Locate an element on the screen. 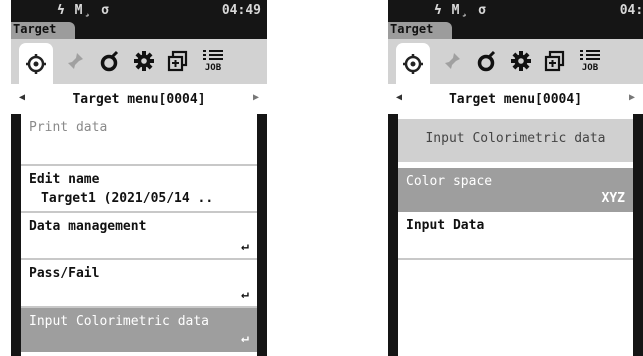  menu-item-data-management: Data management ↵ is located at coordinates (139, 236).